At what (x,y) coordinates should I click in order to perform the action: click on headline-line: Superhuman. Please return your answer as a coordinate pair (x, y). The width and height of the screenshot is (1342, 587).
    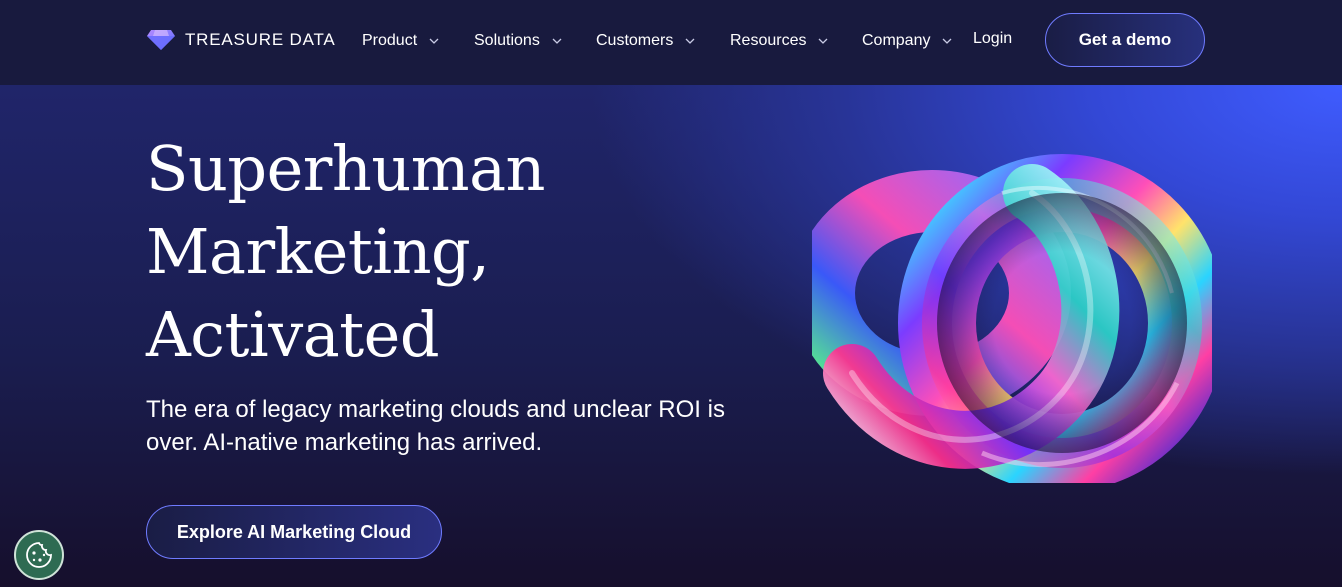
    Looking at the image, I should click on (345, 168).